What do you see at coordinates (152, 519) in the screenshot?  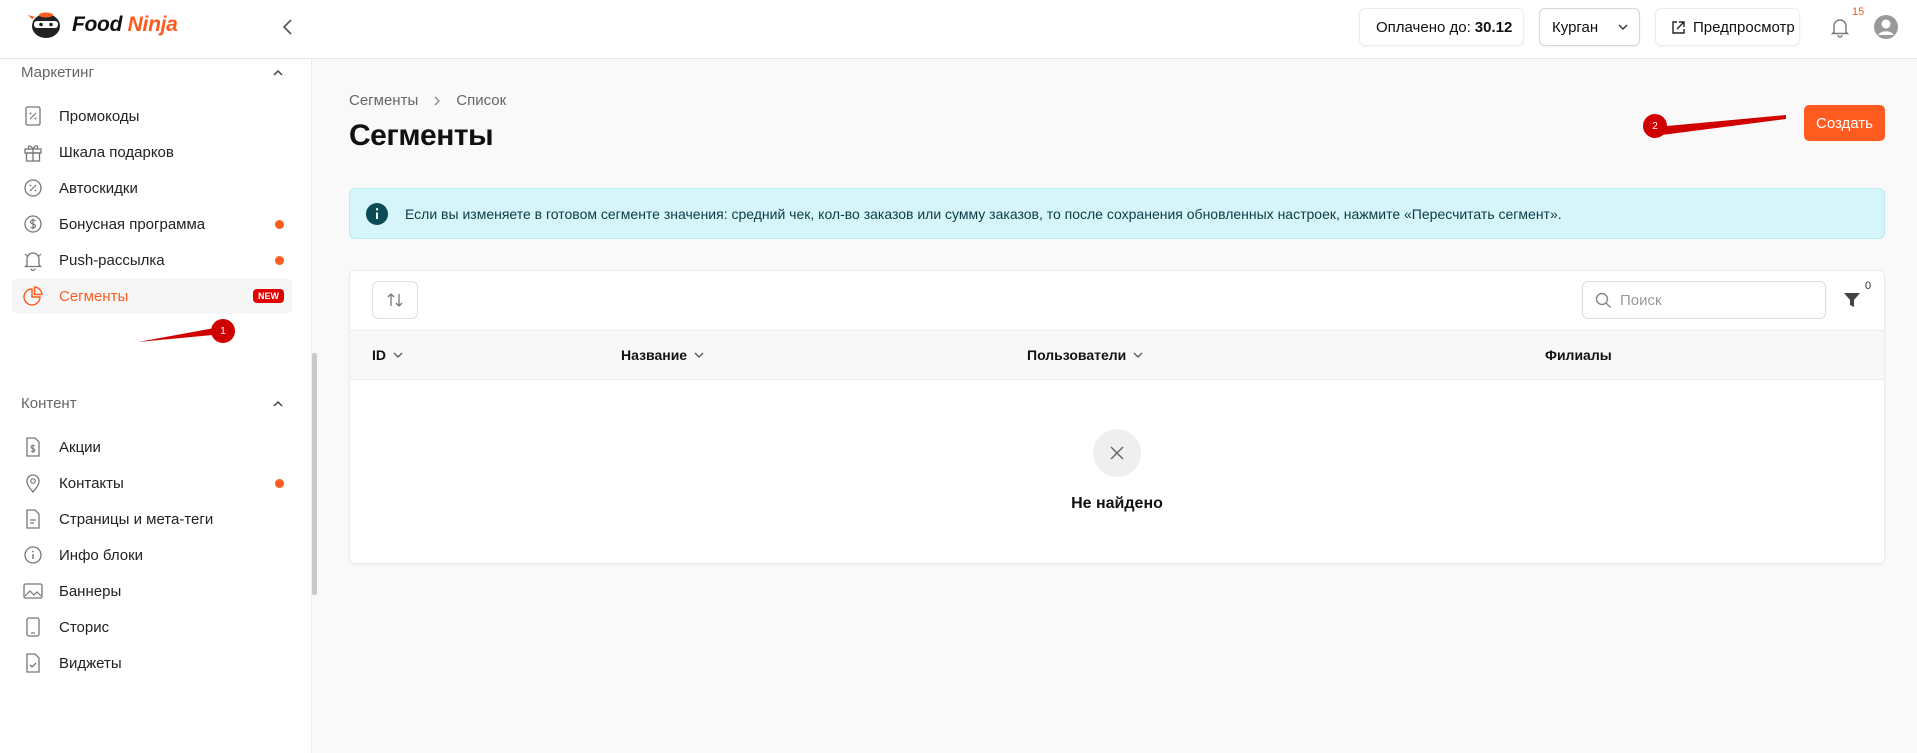 I see `sidebar-item-pages-meta: Страницы и мета-теги` at bounding box center [152, 519].